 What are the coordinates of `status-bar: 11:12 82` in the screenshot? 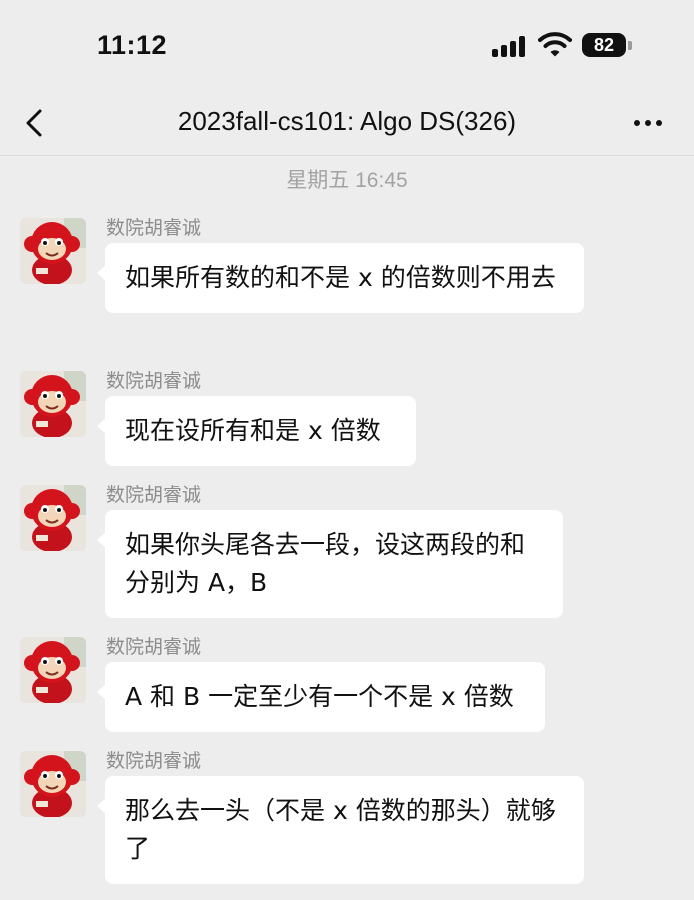 It's located at (347, 45).